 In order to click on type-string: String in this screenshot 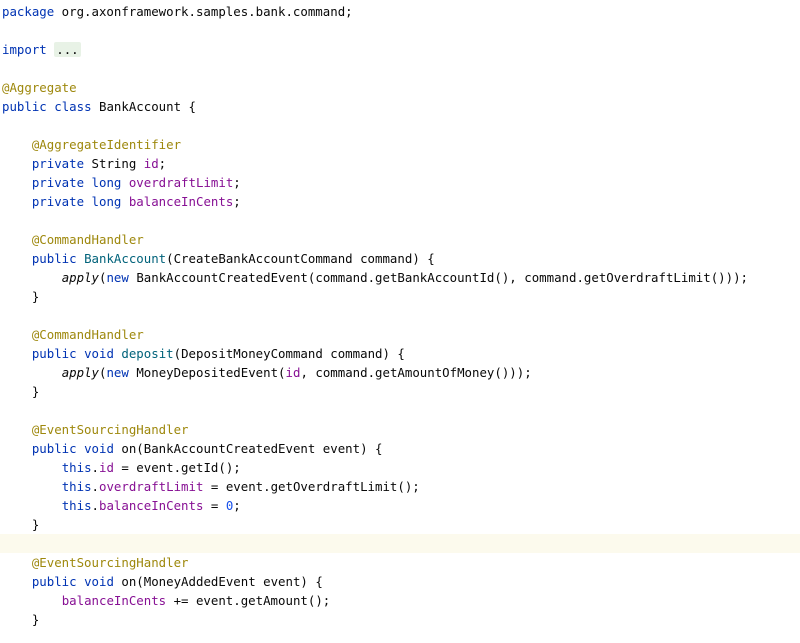, I will do `click(114, 163)`.